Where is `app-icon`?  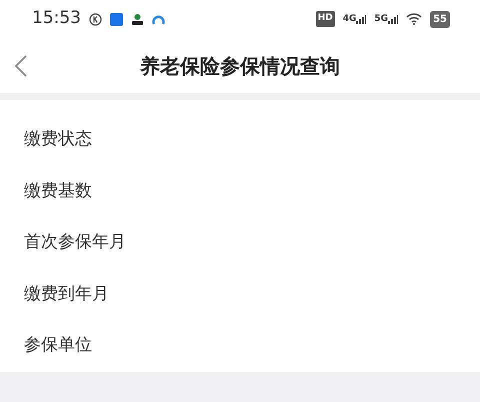 app-icon is located at coordinates (116, 19).